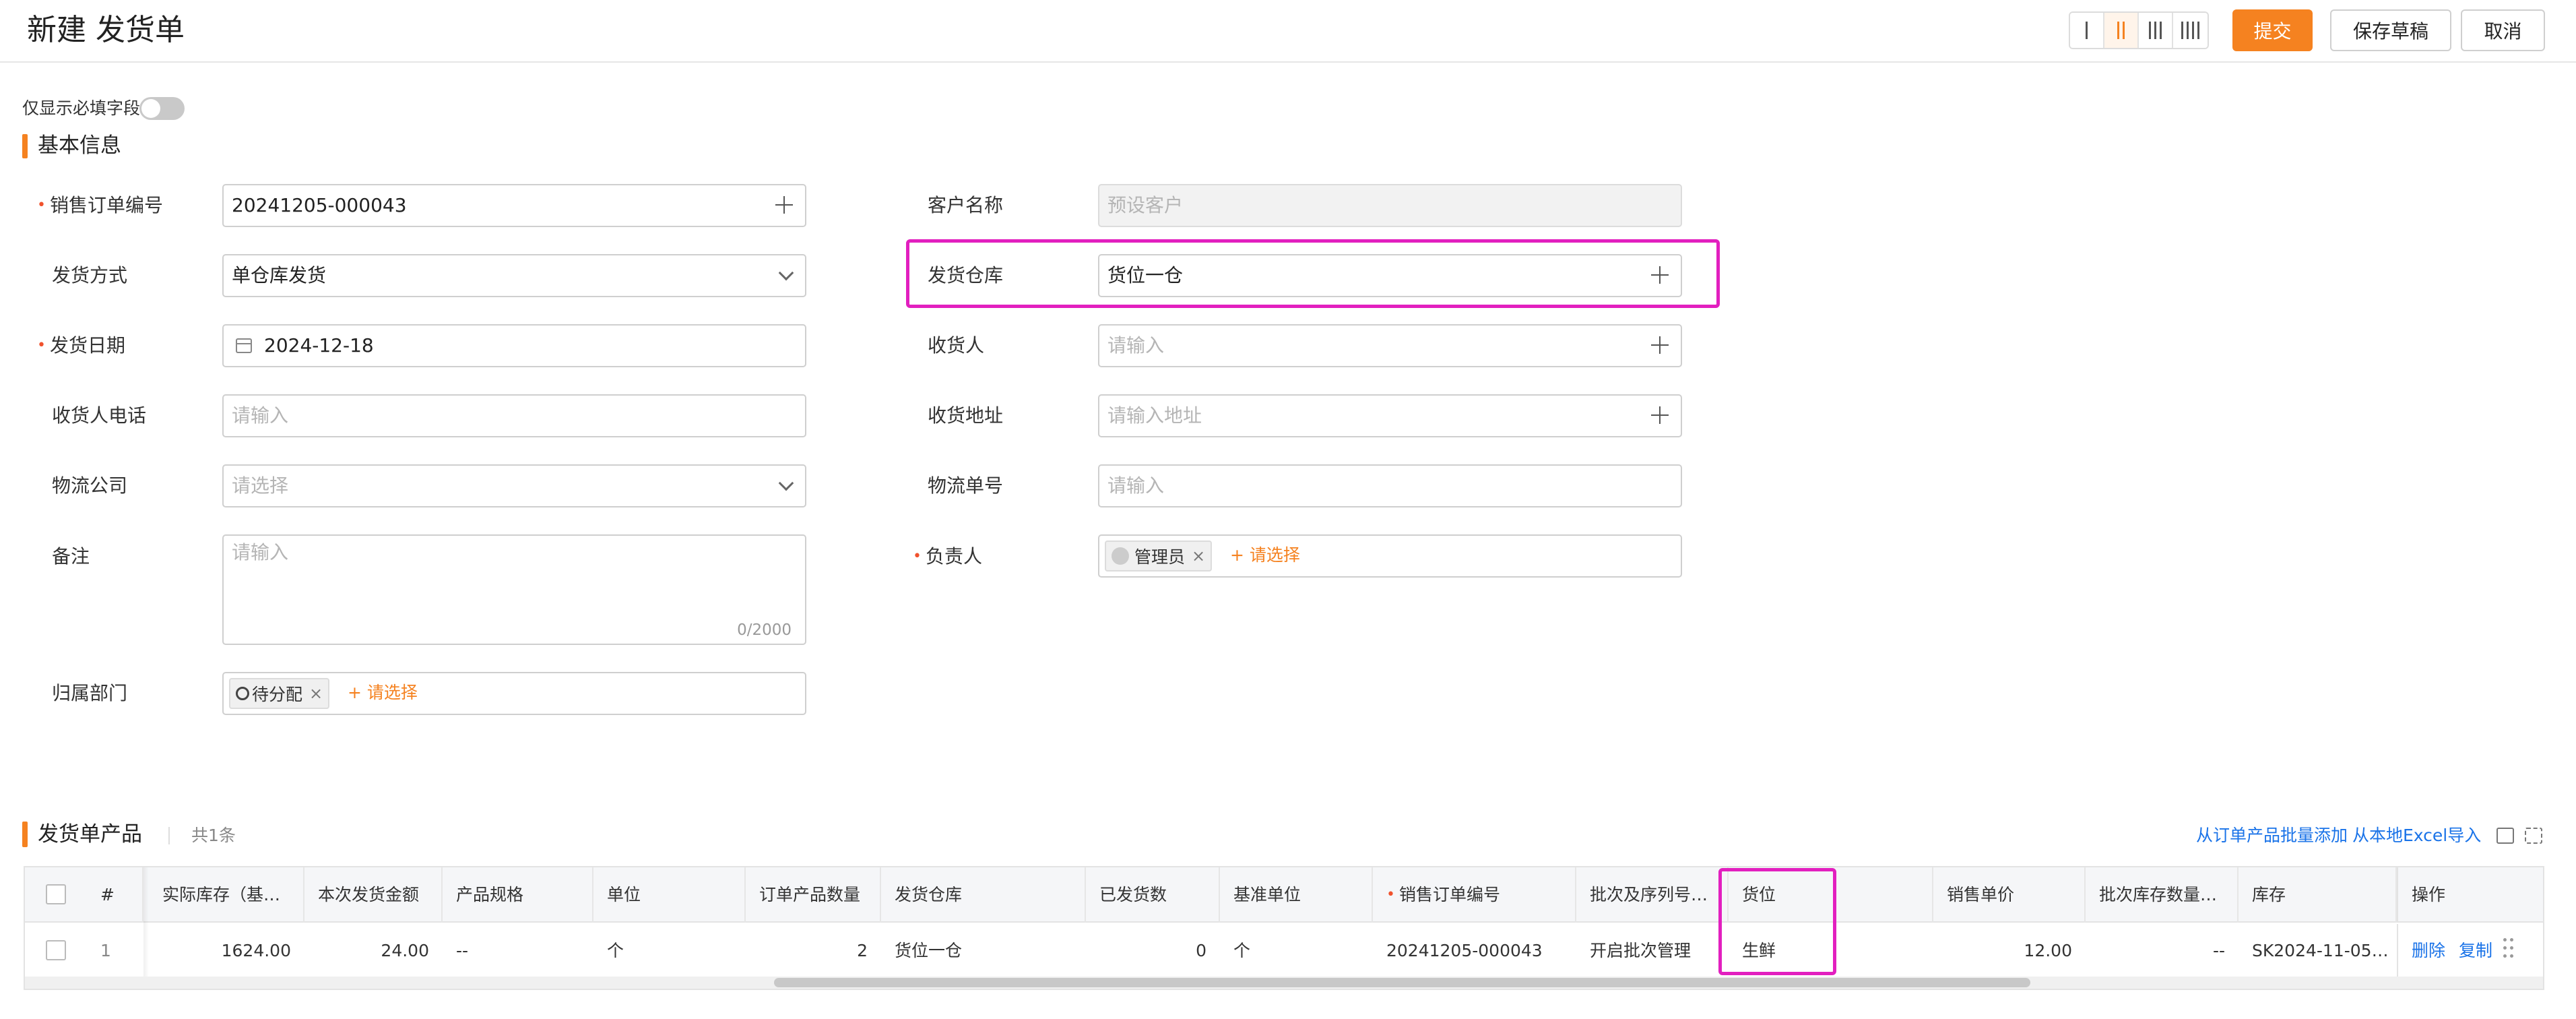 This screenshot has width=2576, height=1019. I want to click on receiver-field: 请输入, so click(1390, 345).